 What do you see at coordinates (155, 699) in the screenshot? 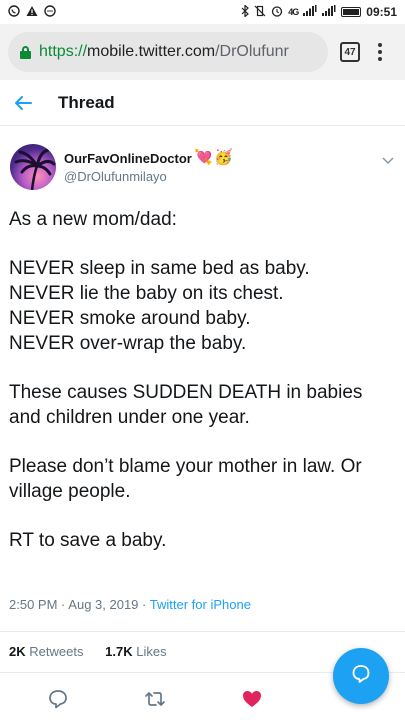
I see `retweet-icon` at bounding box center [155, 699].